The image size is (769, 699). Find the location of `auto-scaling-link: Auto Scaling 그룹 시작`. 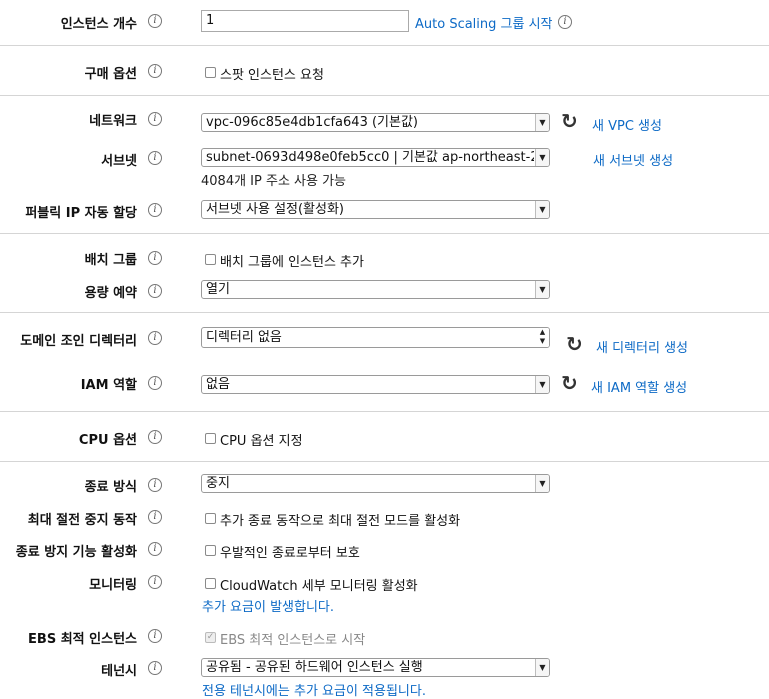

auto-scaling-link: Auto Scaling 그룹 시작 is located at coordinates (484, 22).